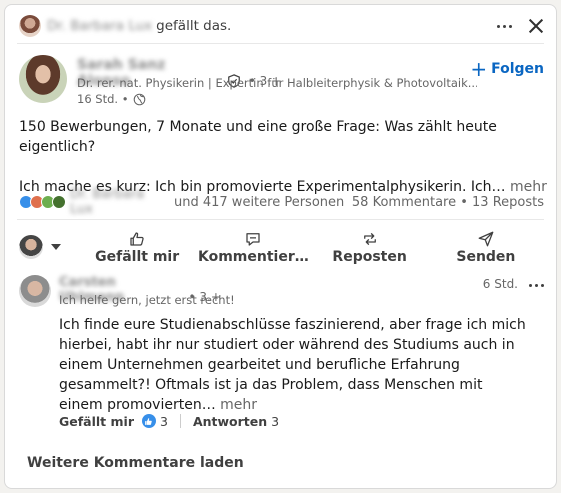 The height and width of the screenshot is (493, 561). What do you see at coordinates (486, 238) in the screenshot?
I see `send-icon` at bounding box center [486, 238].